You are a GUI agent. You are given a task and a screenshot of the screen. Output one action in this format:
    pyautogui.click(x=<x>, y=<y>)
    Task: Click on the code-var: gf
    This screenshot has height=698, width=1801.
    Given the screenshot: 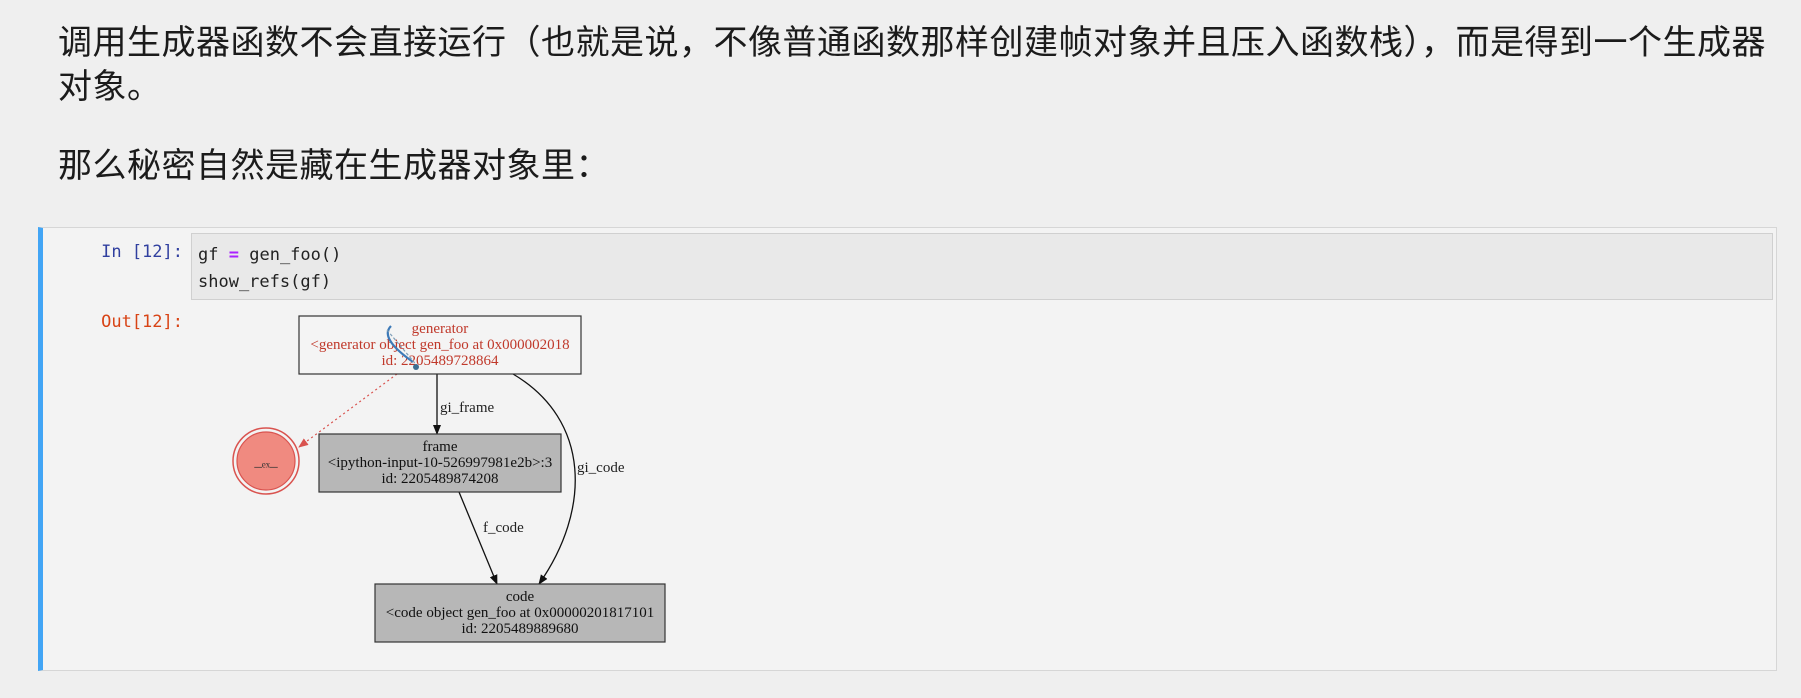 What is the action you would take?
    pyautogui.click(x=208, y=255)
    